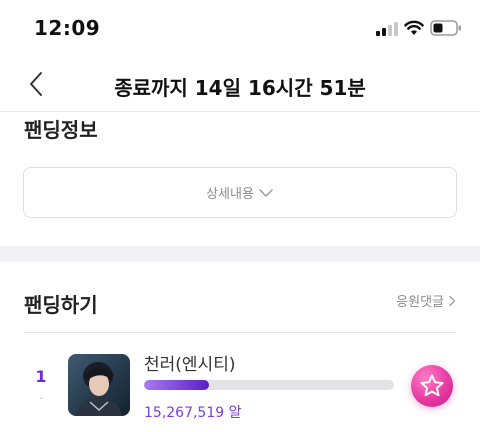  What do you see at coordinates (240, 88) in the screenshot?
I see `page-title: 종료까지 14일 16시간 51분` at bounding box center [240, 88].